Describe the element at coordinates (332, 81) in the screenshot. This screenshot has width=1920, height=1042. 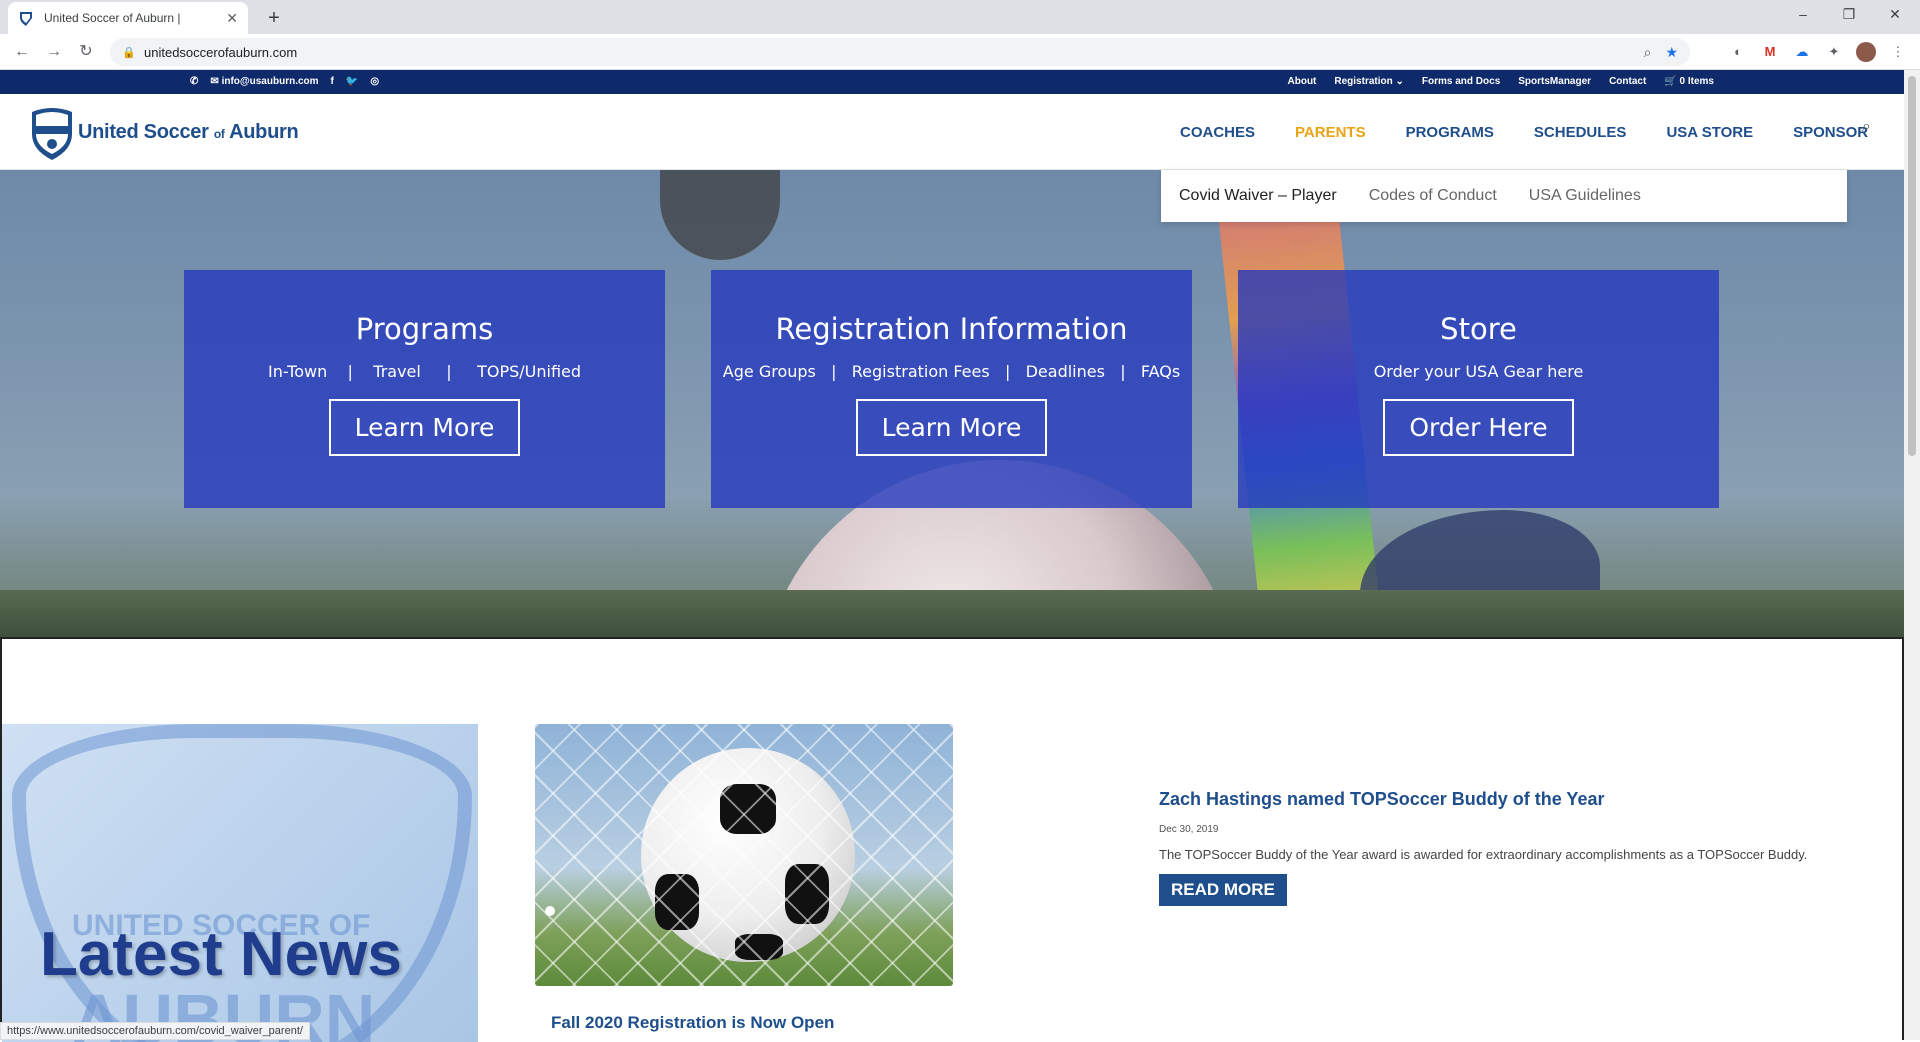
I see `facebook-icon: f` at that location.